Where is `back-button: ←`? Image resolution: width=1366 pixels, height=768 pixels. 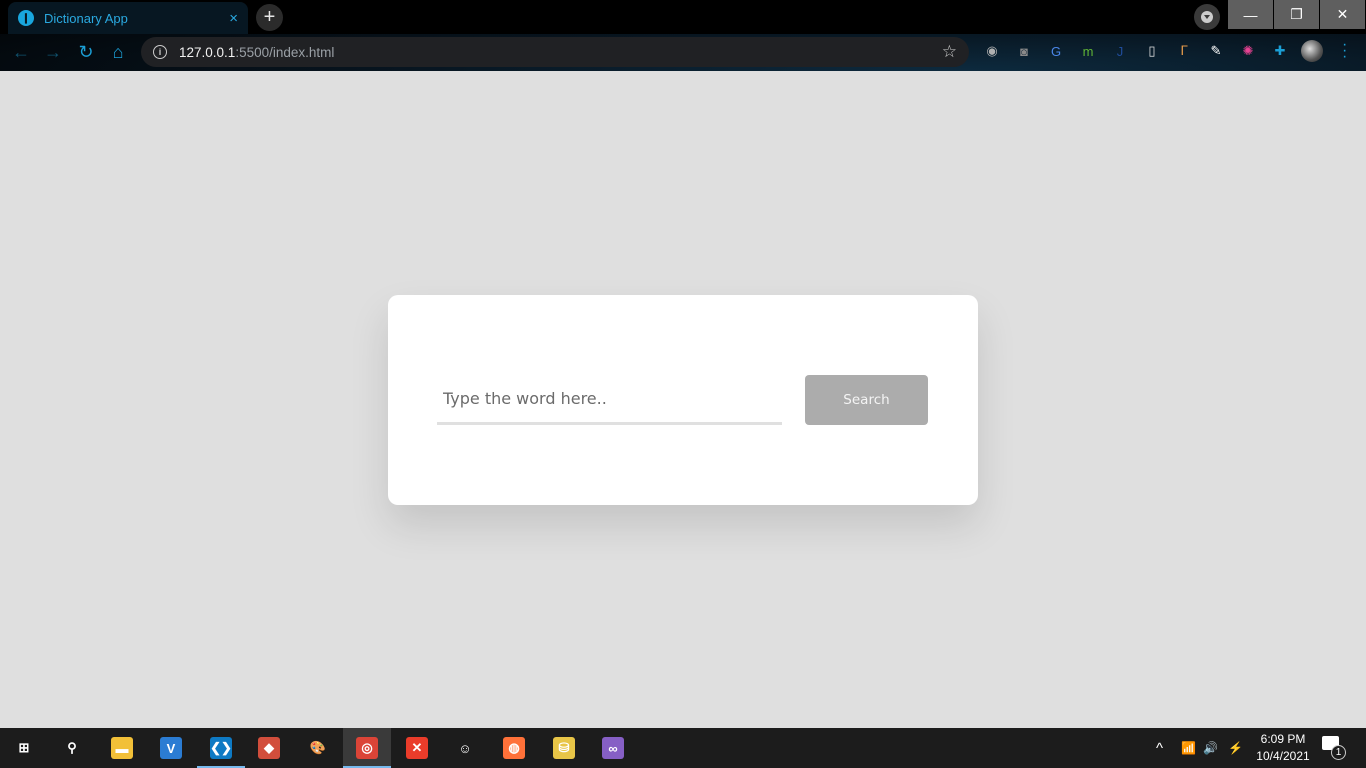 back-button: ← is located at coordinates (21, 52).